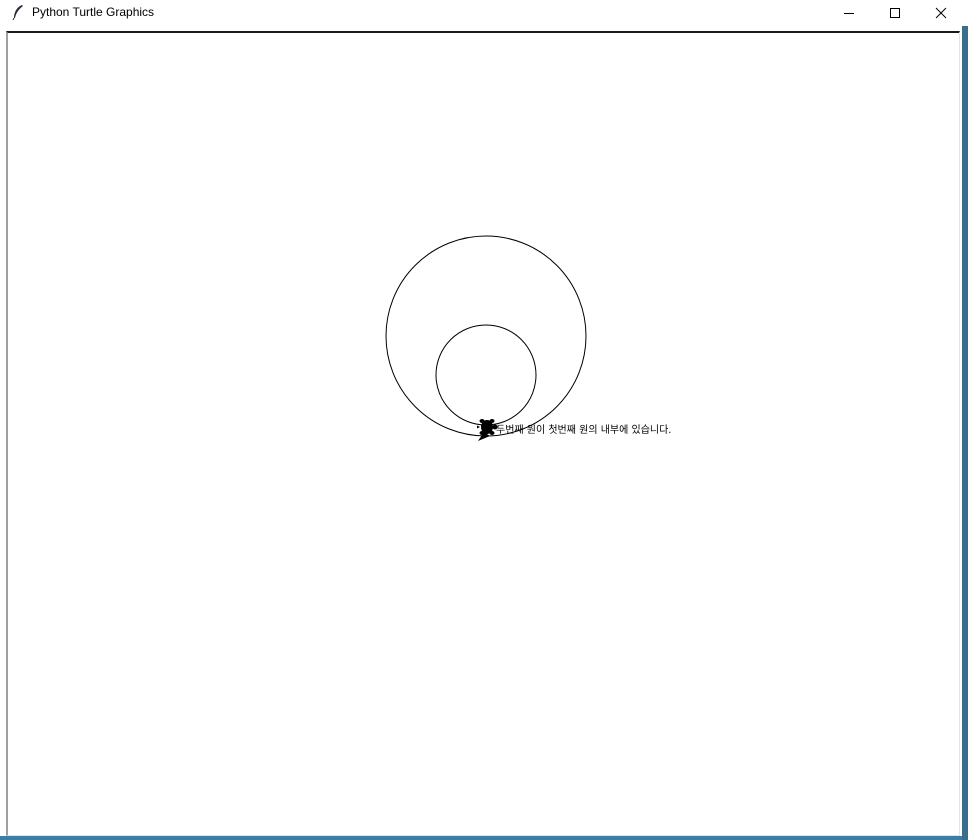  Describe the element at coordinates (965, 433) in the screenshot. I see `desktop-edge-right` at that location.